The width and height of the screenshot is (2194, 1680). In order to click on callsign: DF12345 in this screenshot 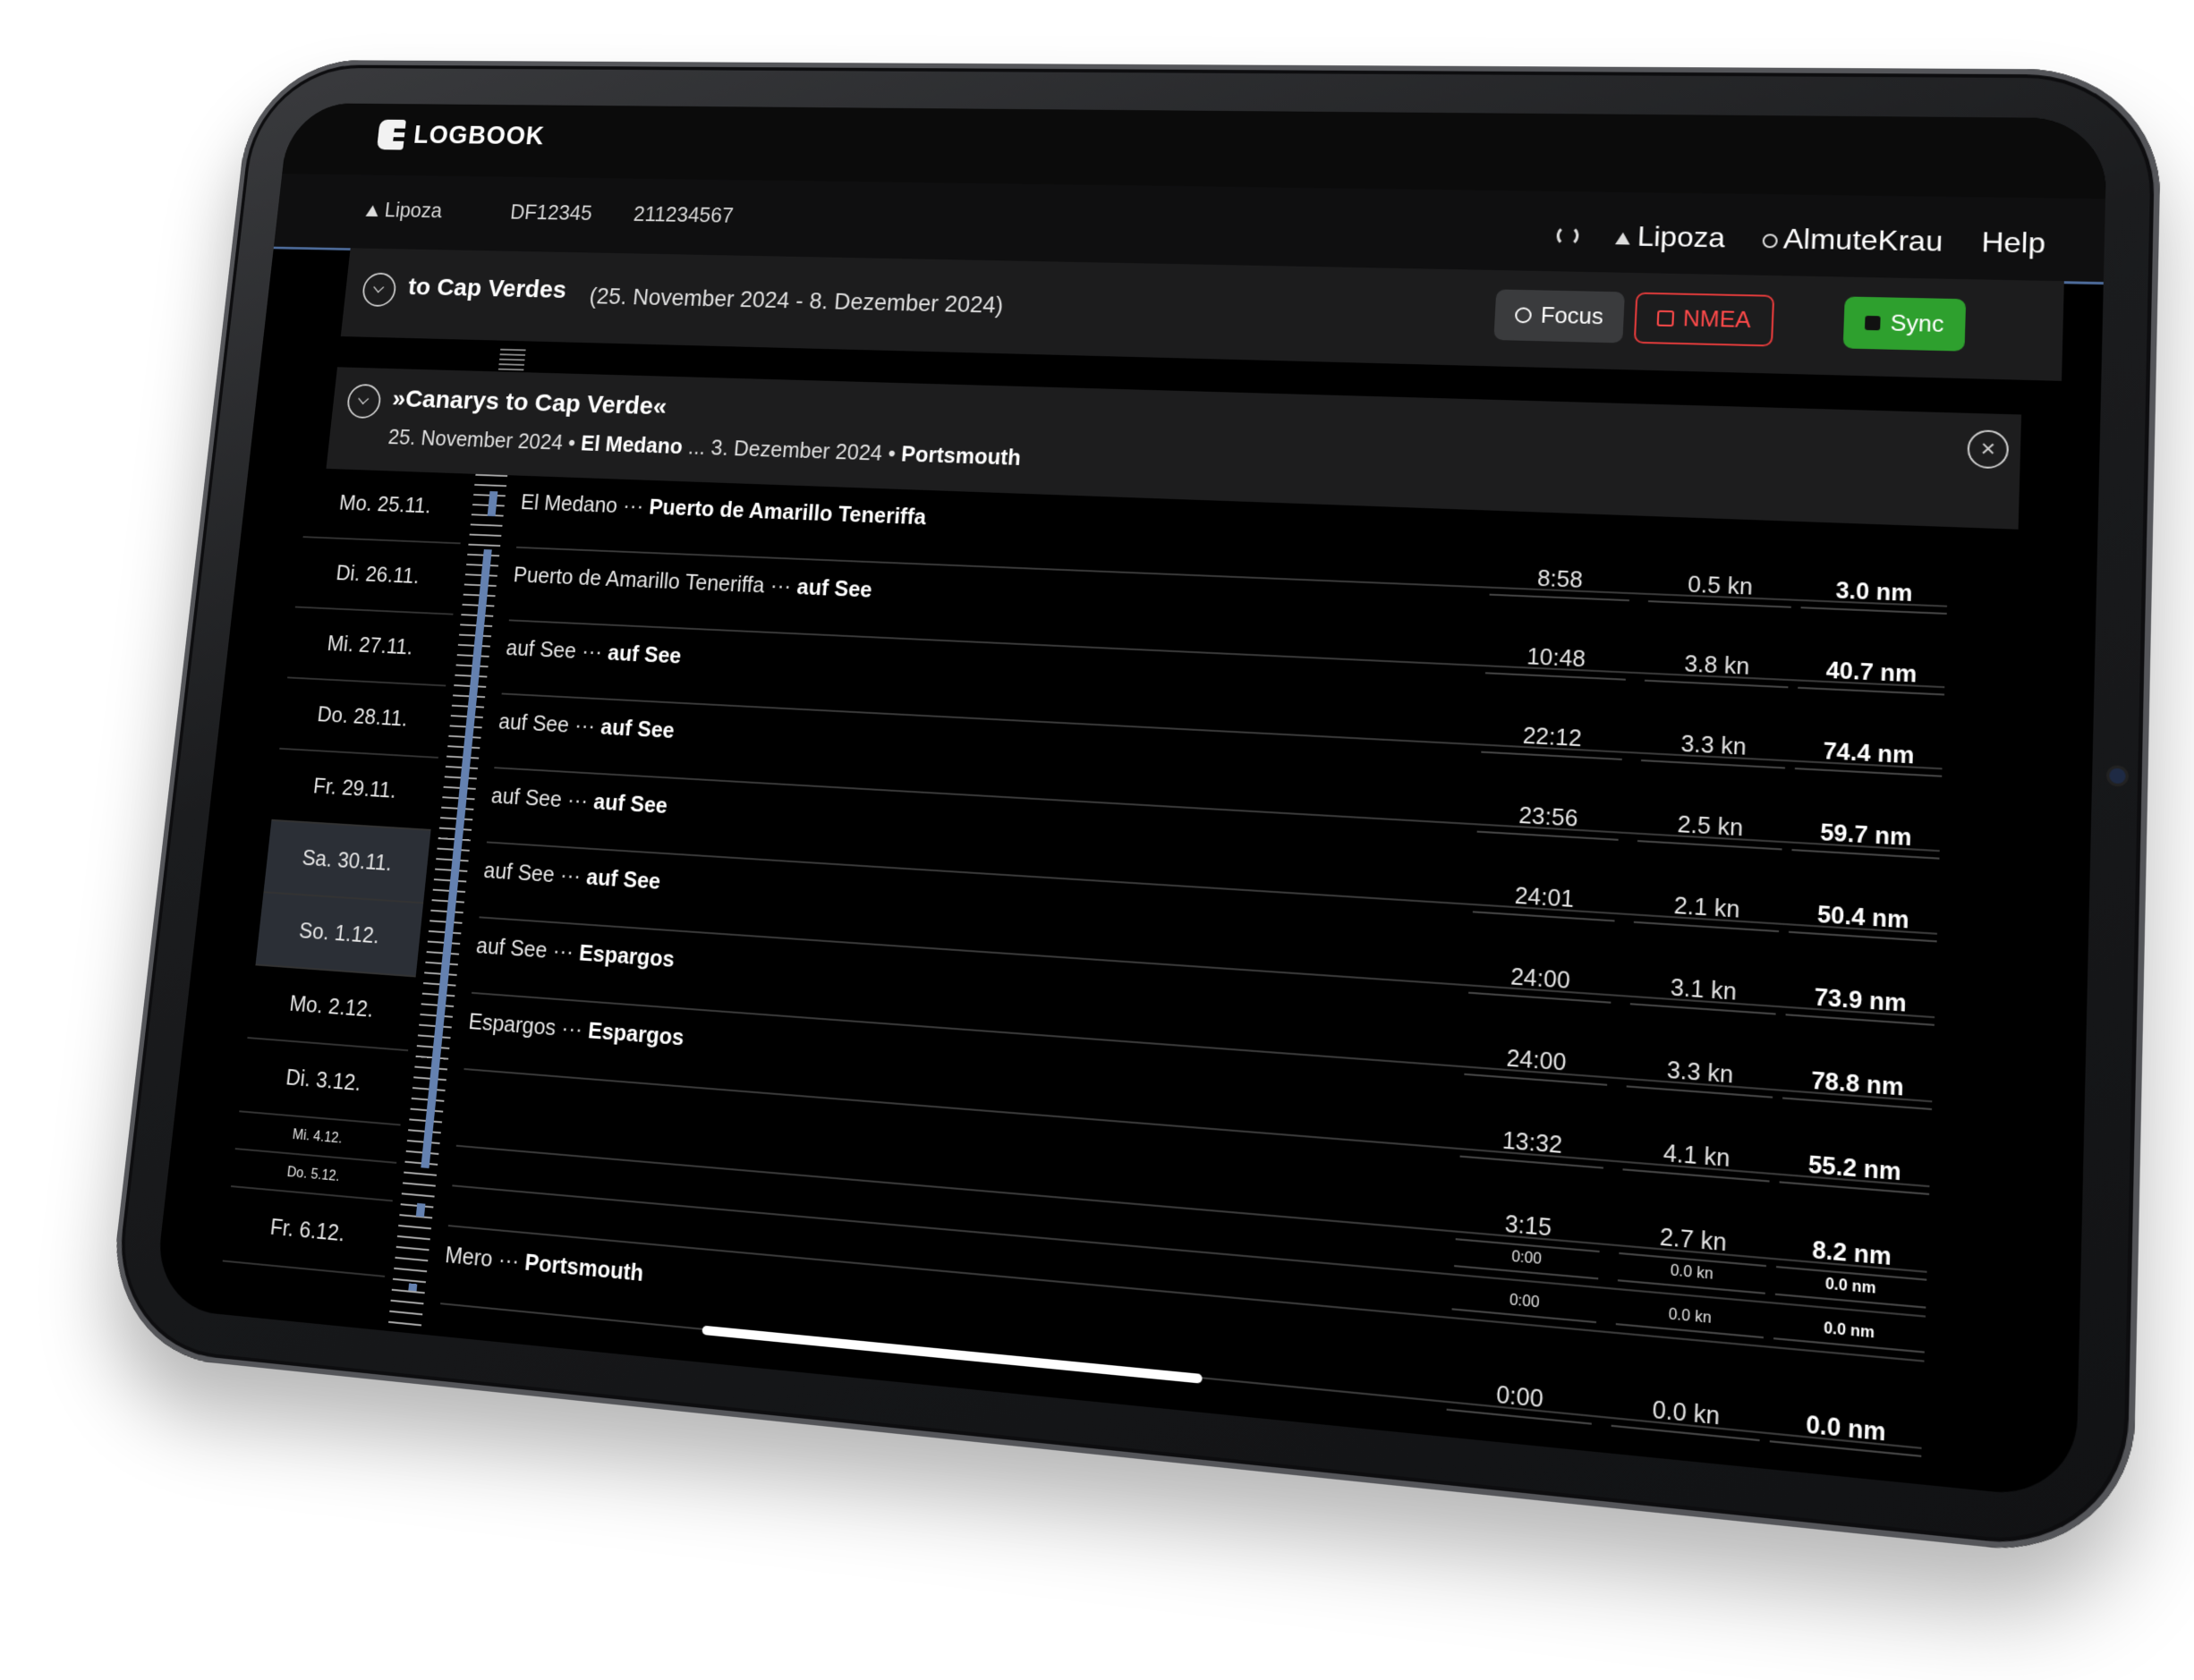, I will do `click(551, 212)`.